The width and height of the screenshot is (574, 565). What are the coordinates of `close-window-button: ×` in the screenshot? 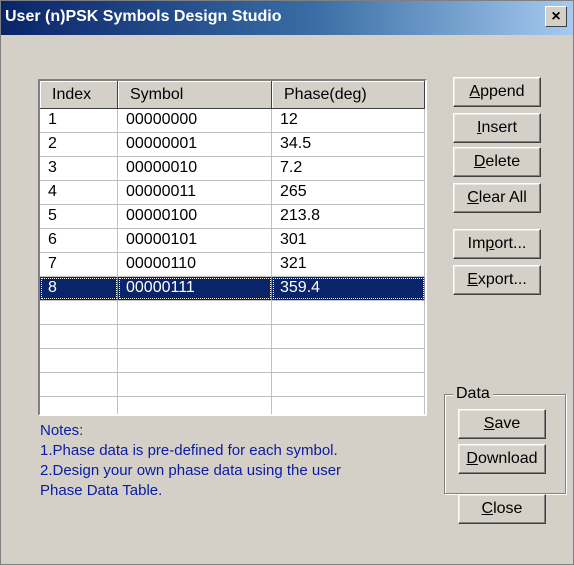 It's located at (556, 16).